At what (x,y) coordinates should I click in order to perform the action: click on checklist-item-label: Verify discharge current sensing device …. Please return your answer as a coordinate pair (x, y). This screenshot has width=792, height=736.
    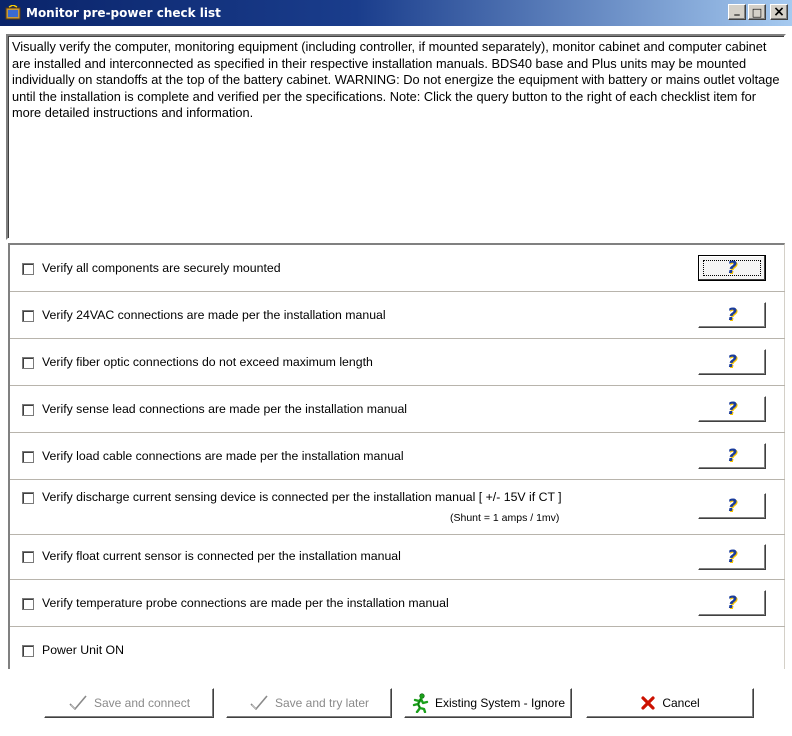
    Looking at the image, I should click on (302, 497).